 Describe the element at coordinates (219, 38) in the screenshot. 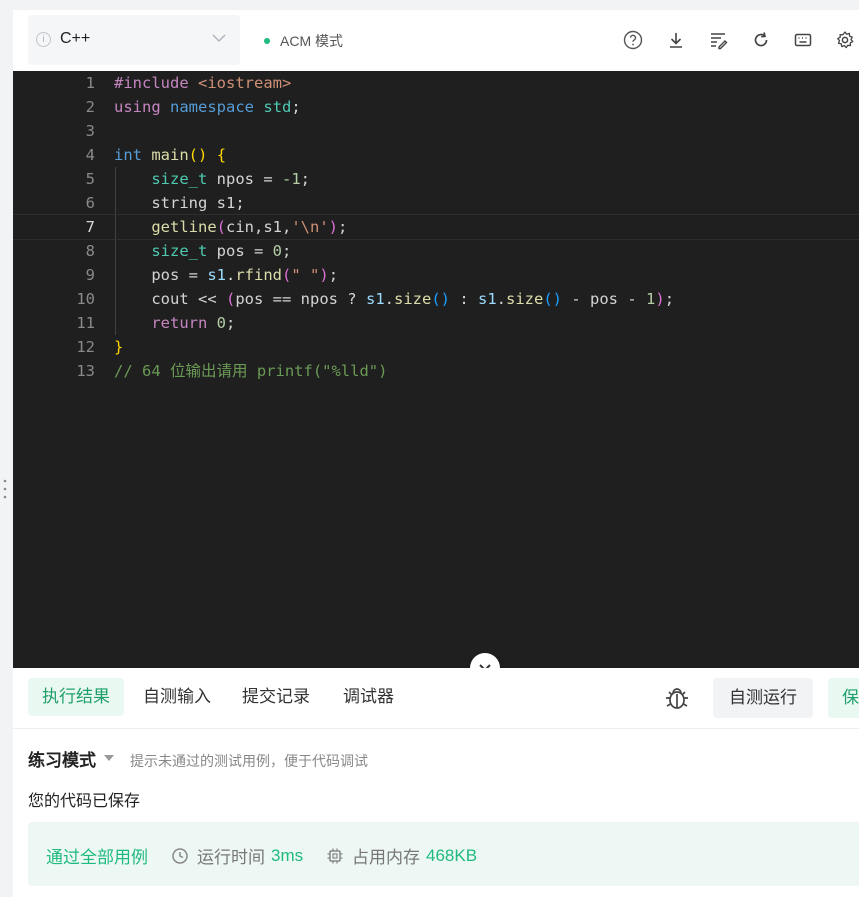

I see `chevron-down-icon` at that location.